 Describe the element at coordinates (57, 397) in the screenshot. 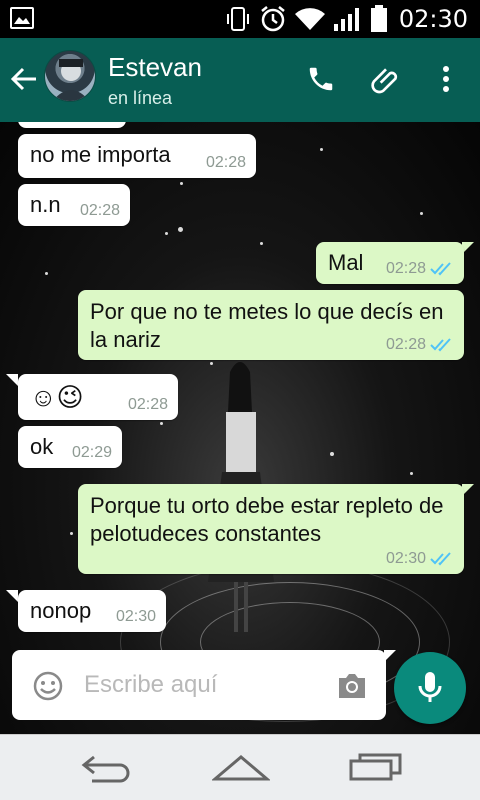

I see `message-text: ☺😉` at that location.